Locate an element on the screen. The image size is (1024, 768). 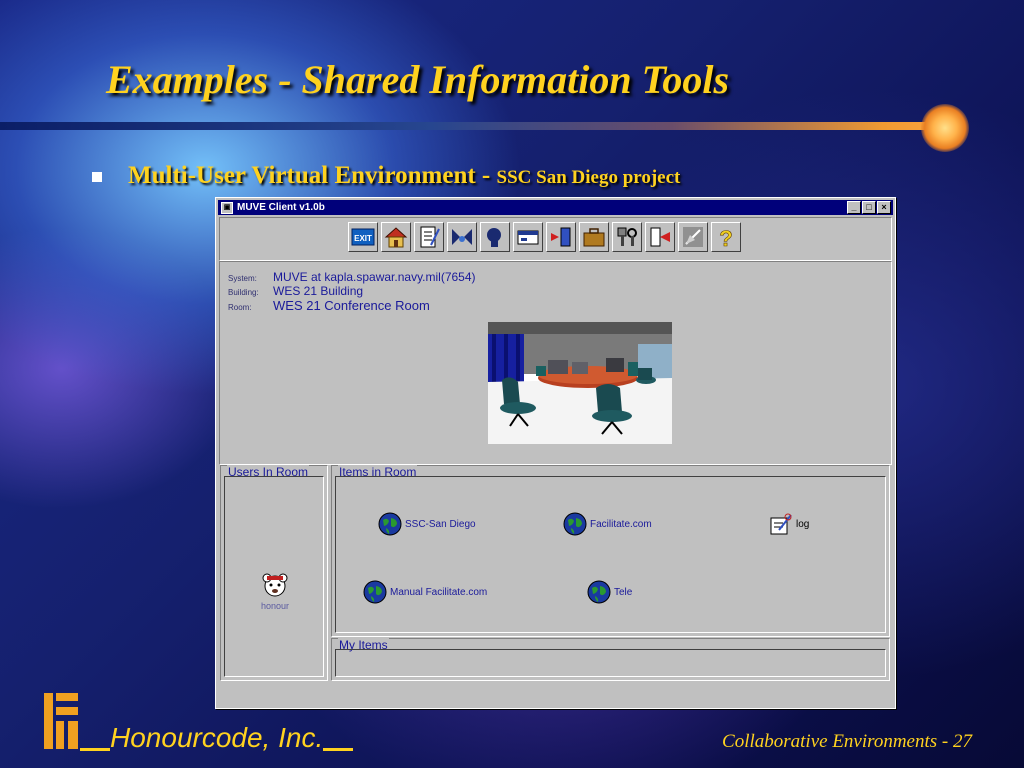
conference-room-image is located at coordinates (580, 383).